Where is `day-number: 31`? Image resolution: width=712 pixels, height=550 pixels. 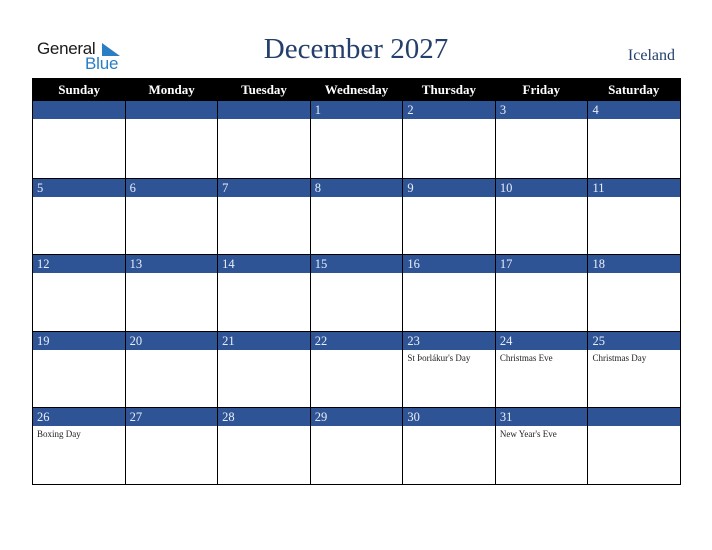 day-number: 31 is located at coordinates (541, 417).